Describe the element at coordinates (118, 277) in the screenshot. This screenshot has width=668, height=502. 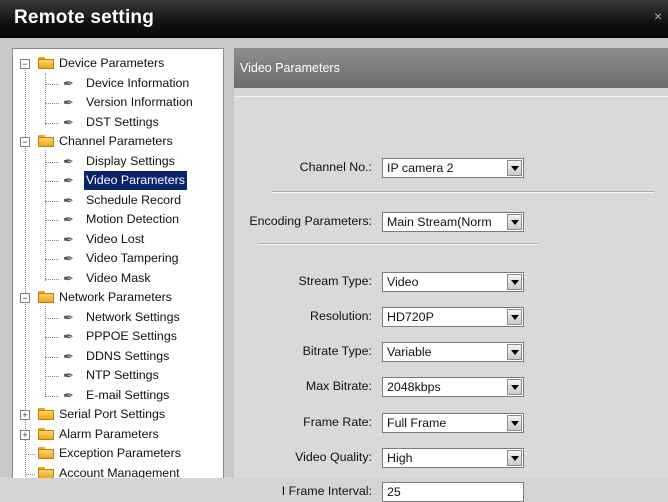
I see `tree-item-label: Video Mask` at that location.